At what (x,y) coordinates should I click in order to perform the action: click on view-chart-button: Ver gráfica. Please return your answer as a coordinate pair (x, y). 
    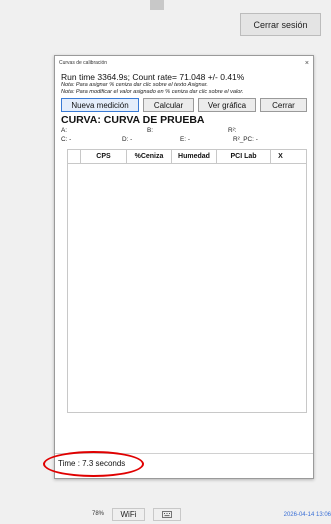
    Looking at the image, I should click on (227, 105).